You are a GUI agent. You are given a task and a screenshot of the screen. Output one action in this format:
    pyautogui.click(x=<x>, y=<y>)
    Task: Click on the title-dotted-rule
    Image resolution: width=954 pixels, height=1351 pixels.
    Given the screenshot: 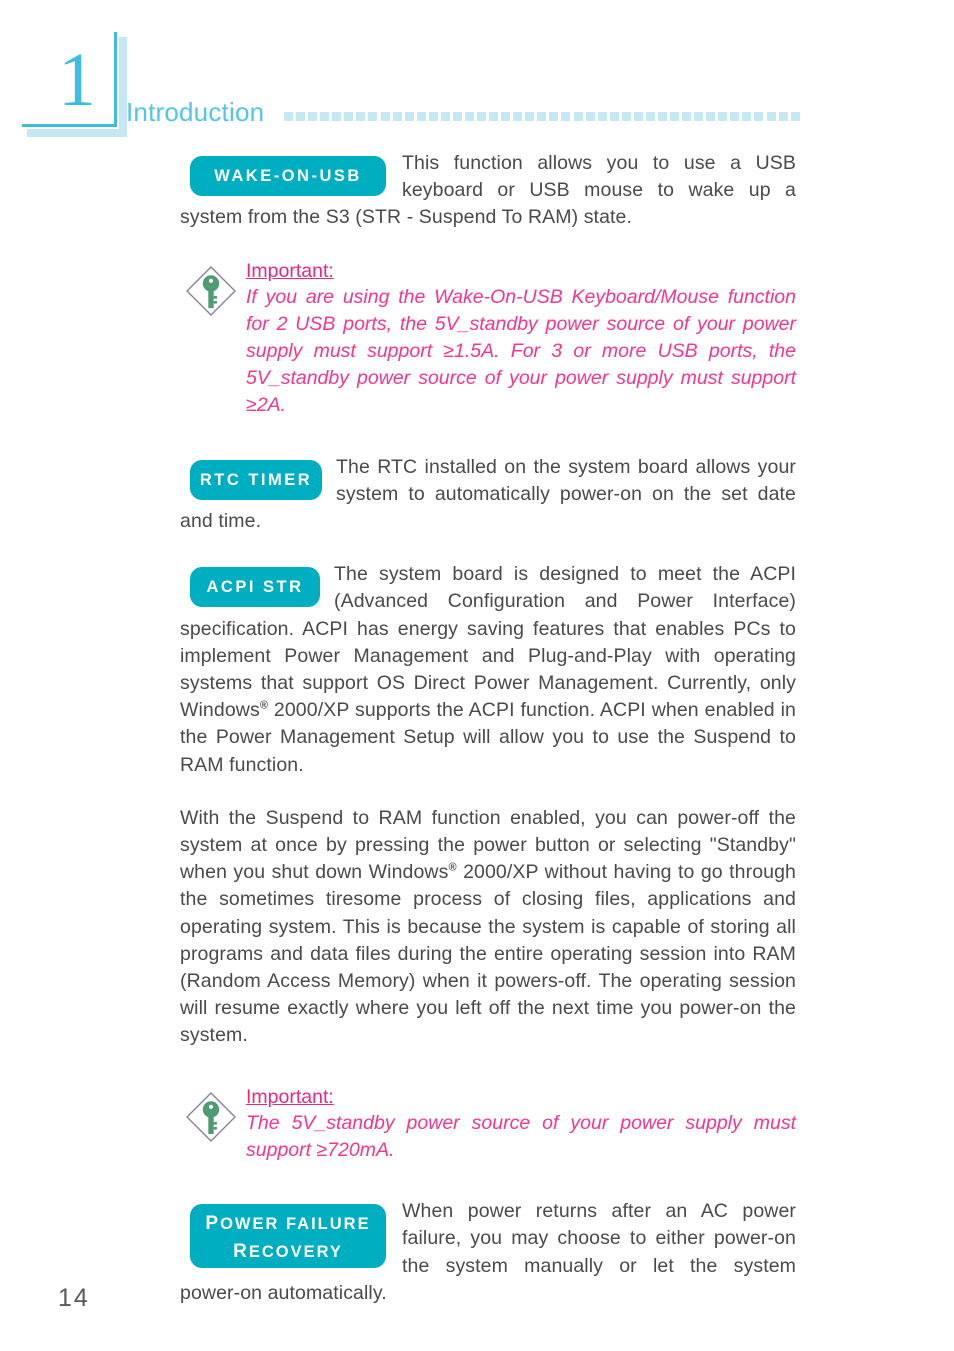 What is the action you would take?
    pyautogui.click(x=542, y=117)
    